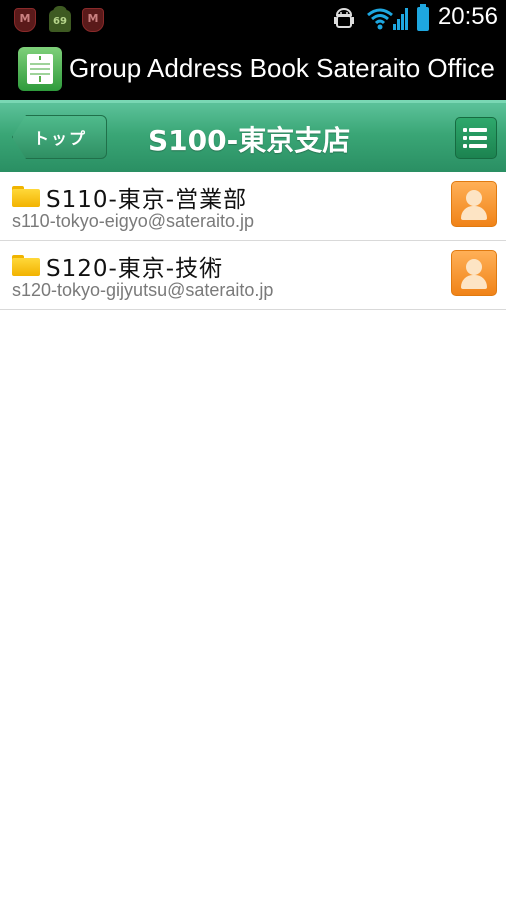 The image size is (506, 900). Describe the element at coordinates (253, 19) in the screenshot. I see `status-bar: M 69 M 20:56` at that location.